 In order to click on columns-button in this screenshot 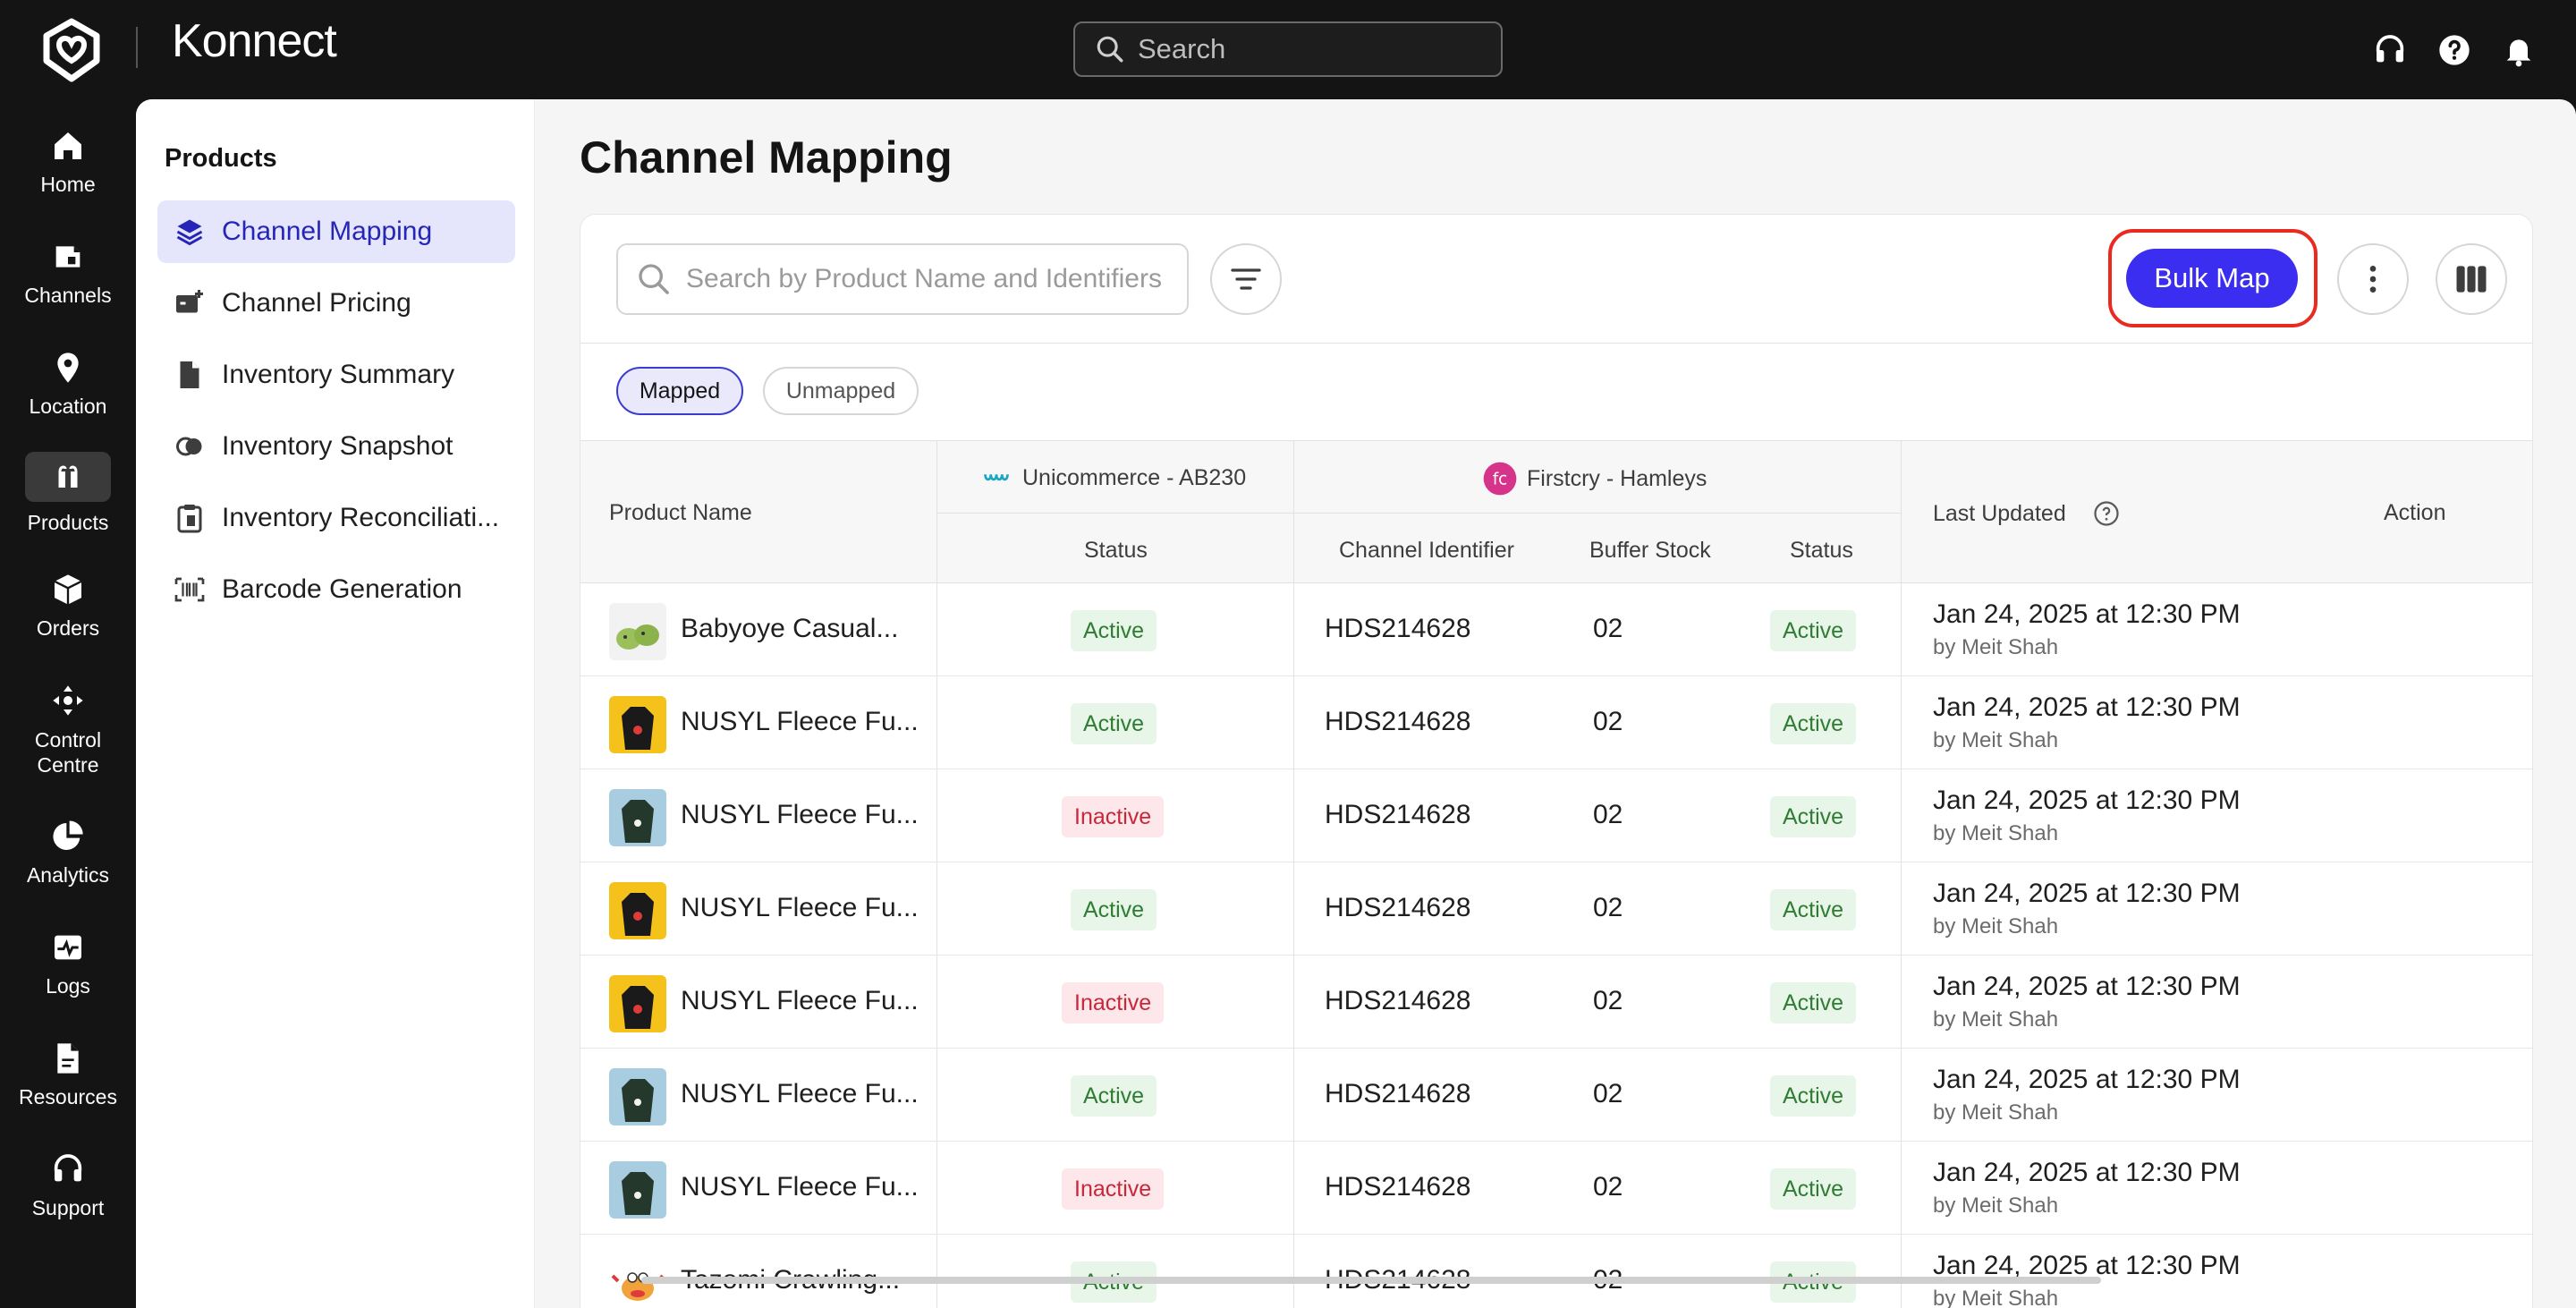, I will do `click(2471, 279)`.